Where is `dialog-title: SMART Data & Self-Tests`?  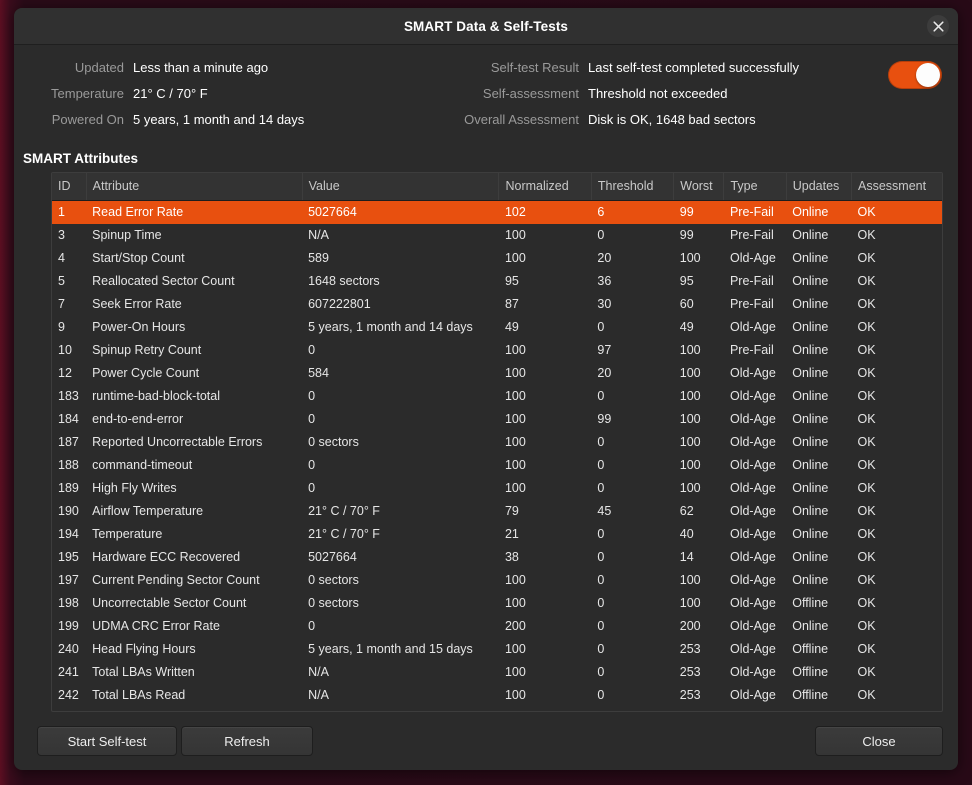 dialog-title: SMART Data & Self-Tests is located at coordinates (486, 26).